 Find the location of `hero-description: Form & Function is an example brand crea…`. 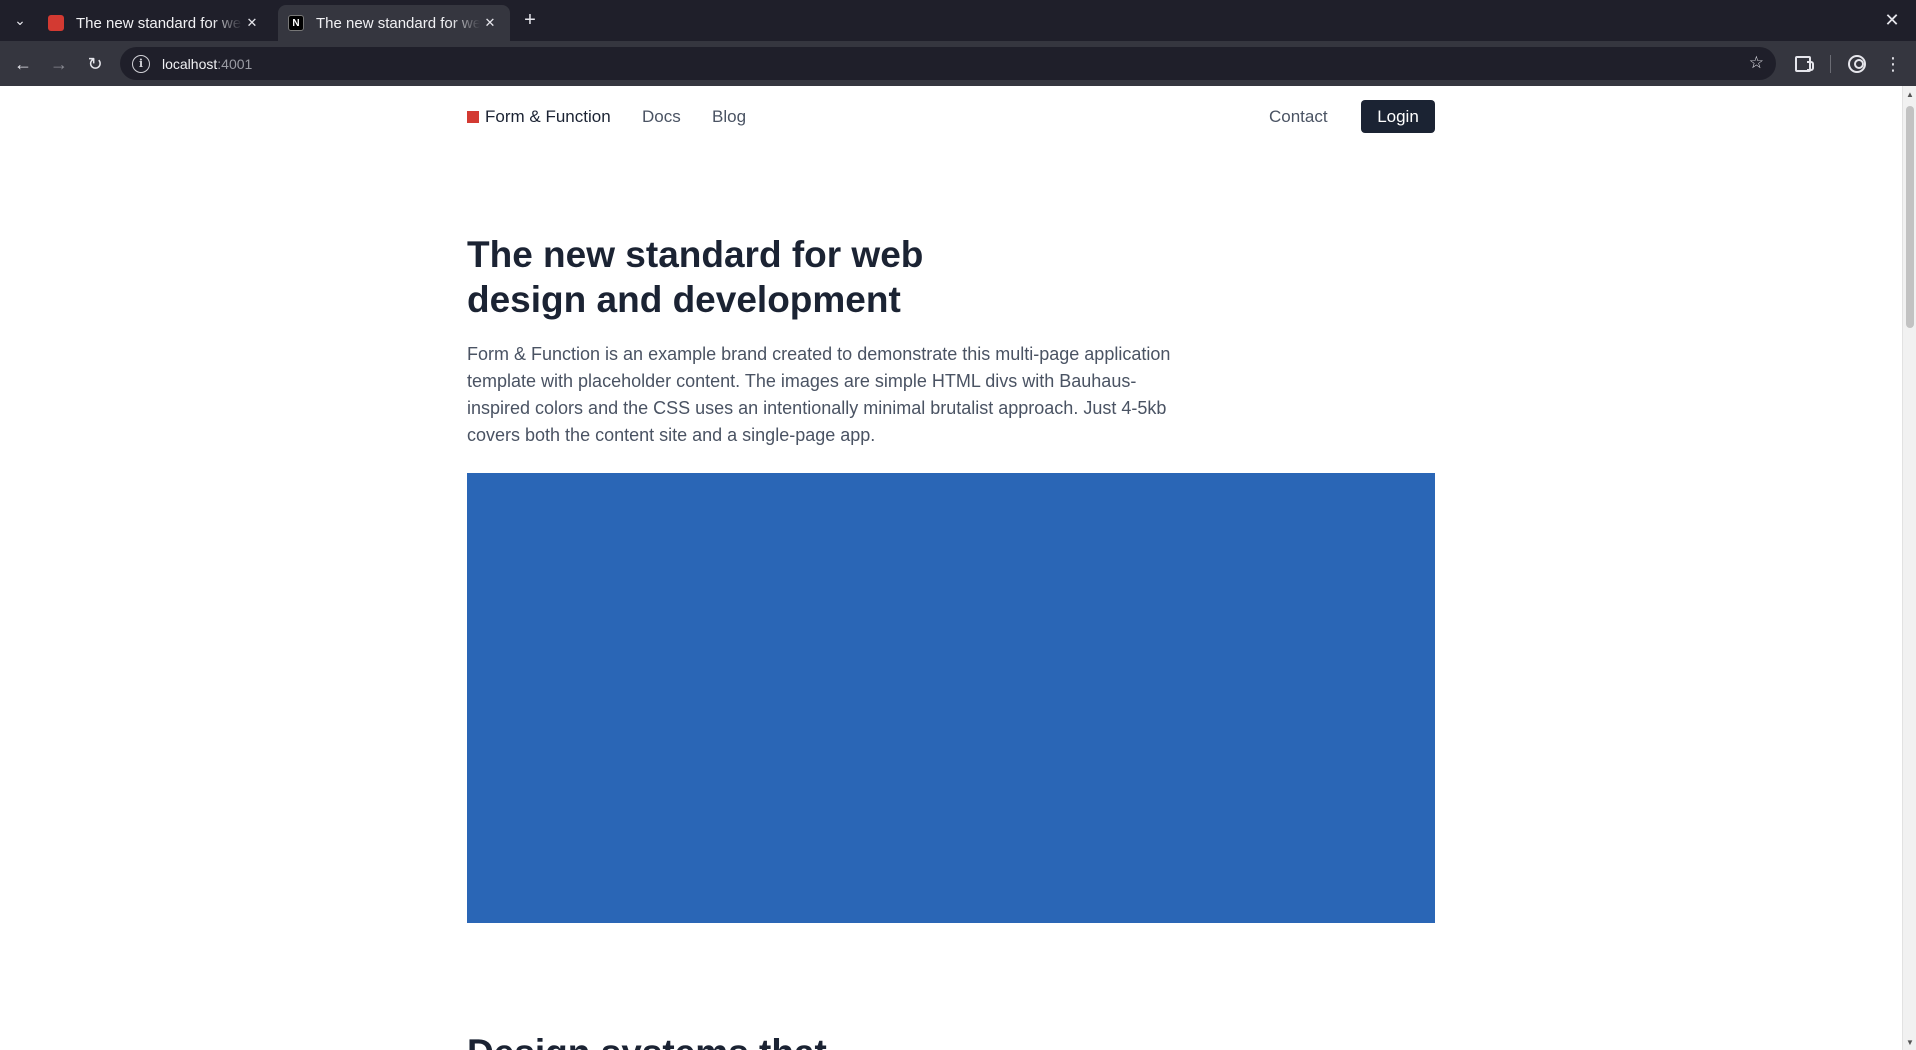

hero-description: Form & Function is an example brand crea… is located at coordinates (819, 394).